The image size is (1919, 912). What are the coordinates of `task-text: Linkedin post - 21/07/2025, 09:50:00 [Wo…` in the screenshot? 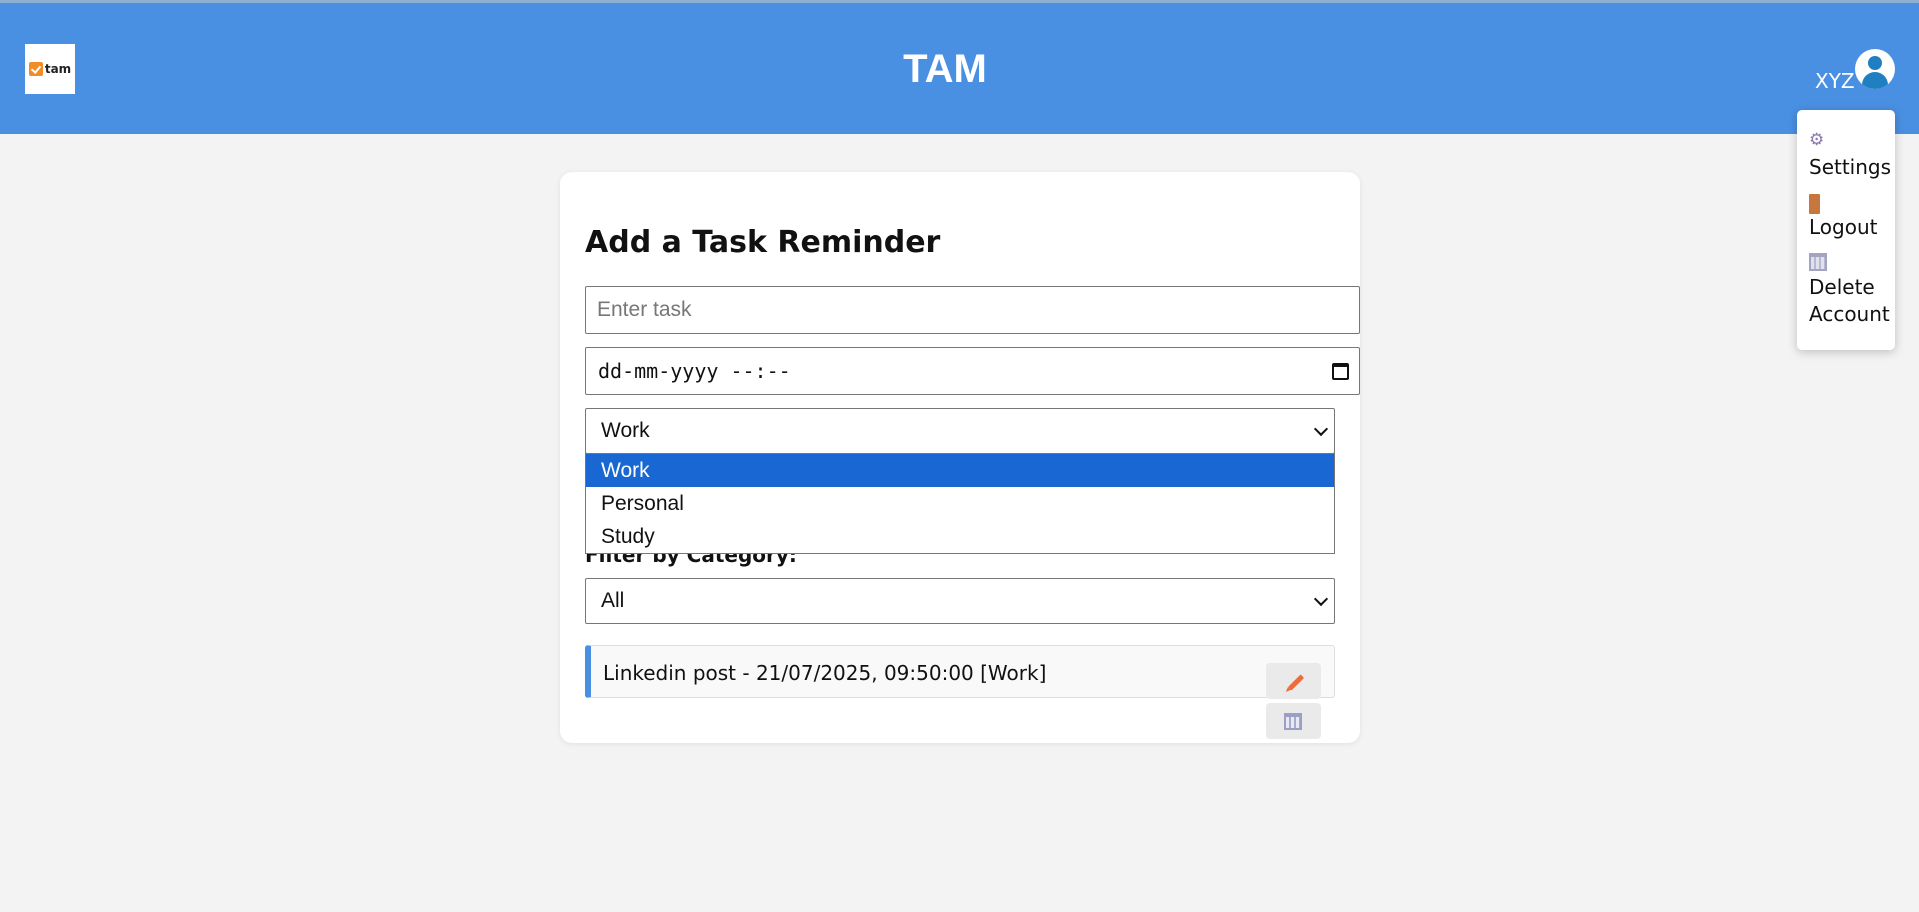 It's located at (825, 673).